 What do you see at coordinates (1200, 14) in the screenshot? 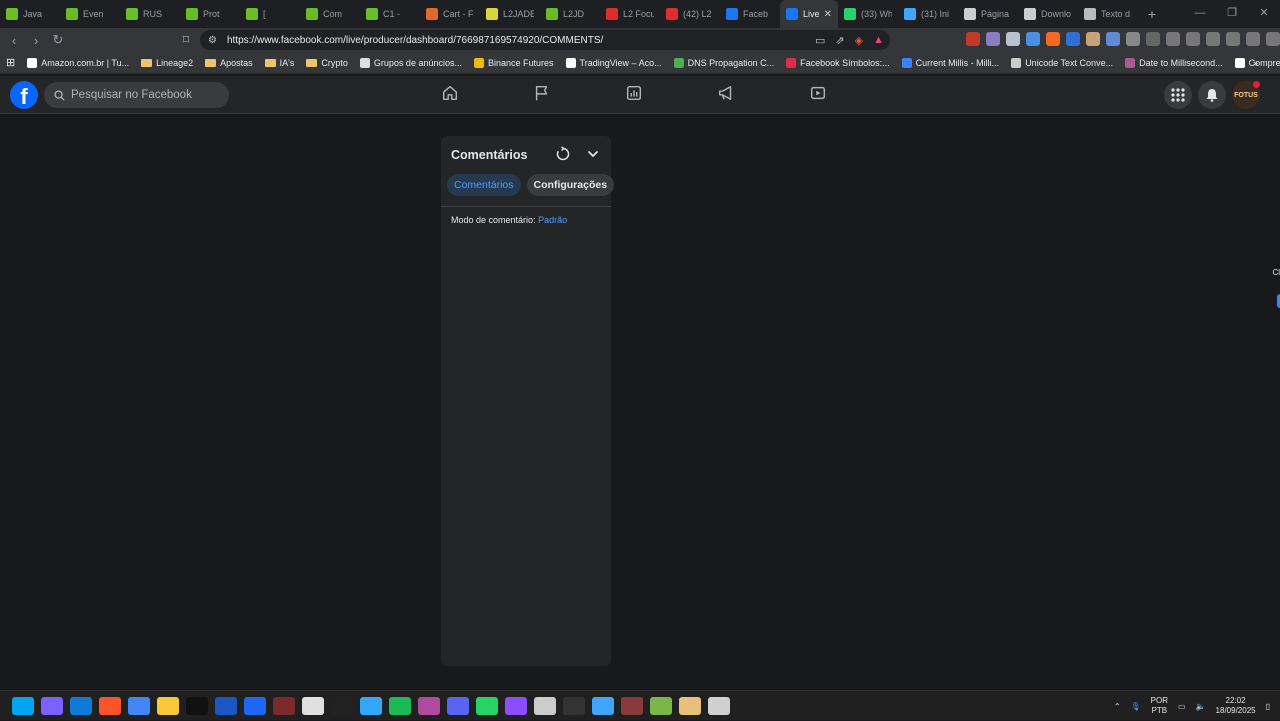
I see `minimize-icon: —` at bounding box center [1200, 14].